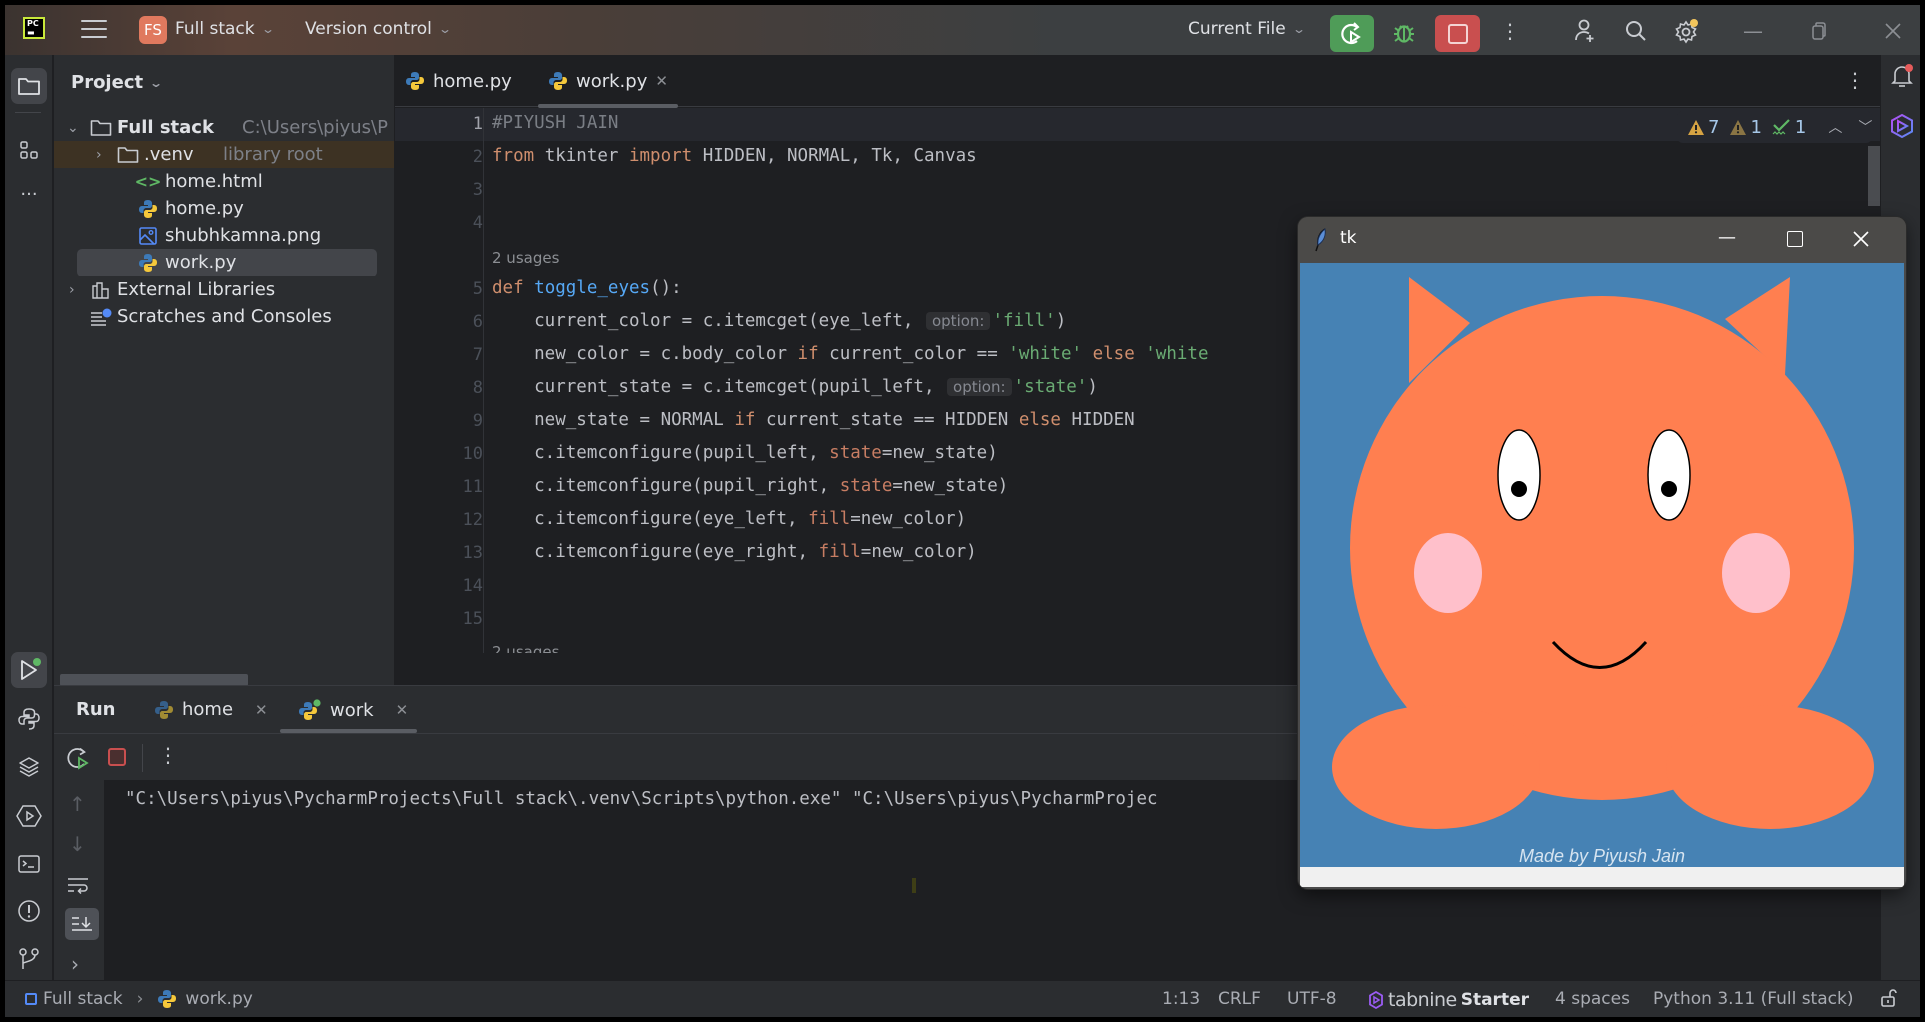 The image size is (1925, 1022). I want to click on problems-icon, so click(29, 911).